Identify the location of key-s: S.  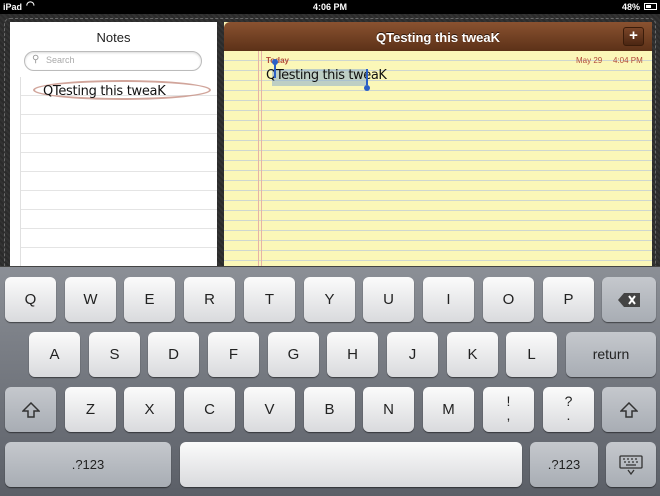
(114, 354).